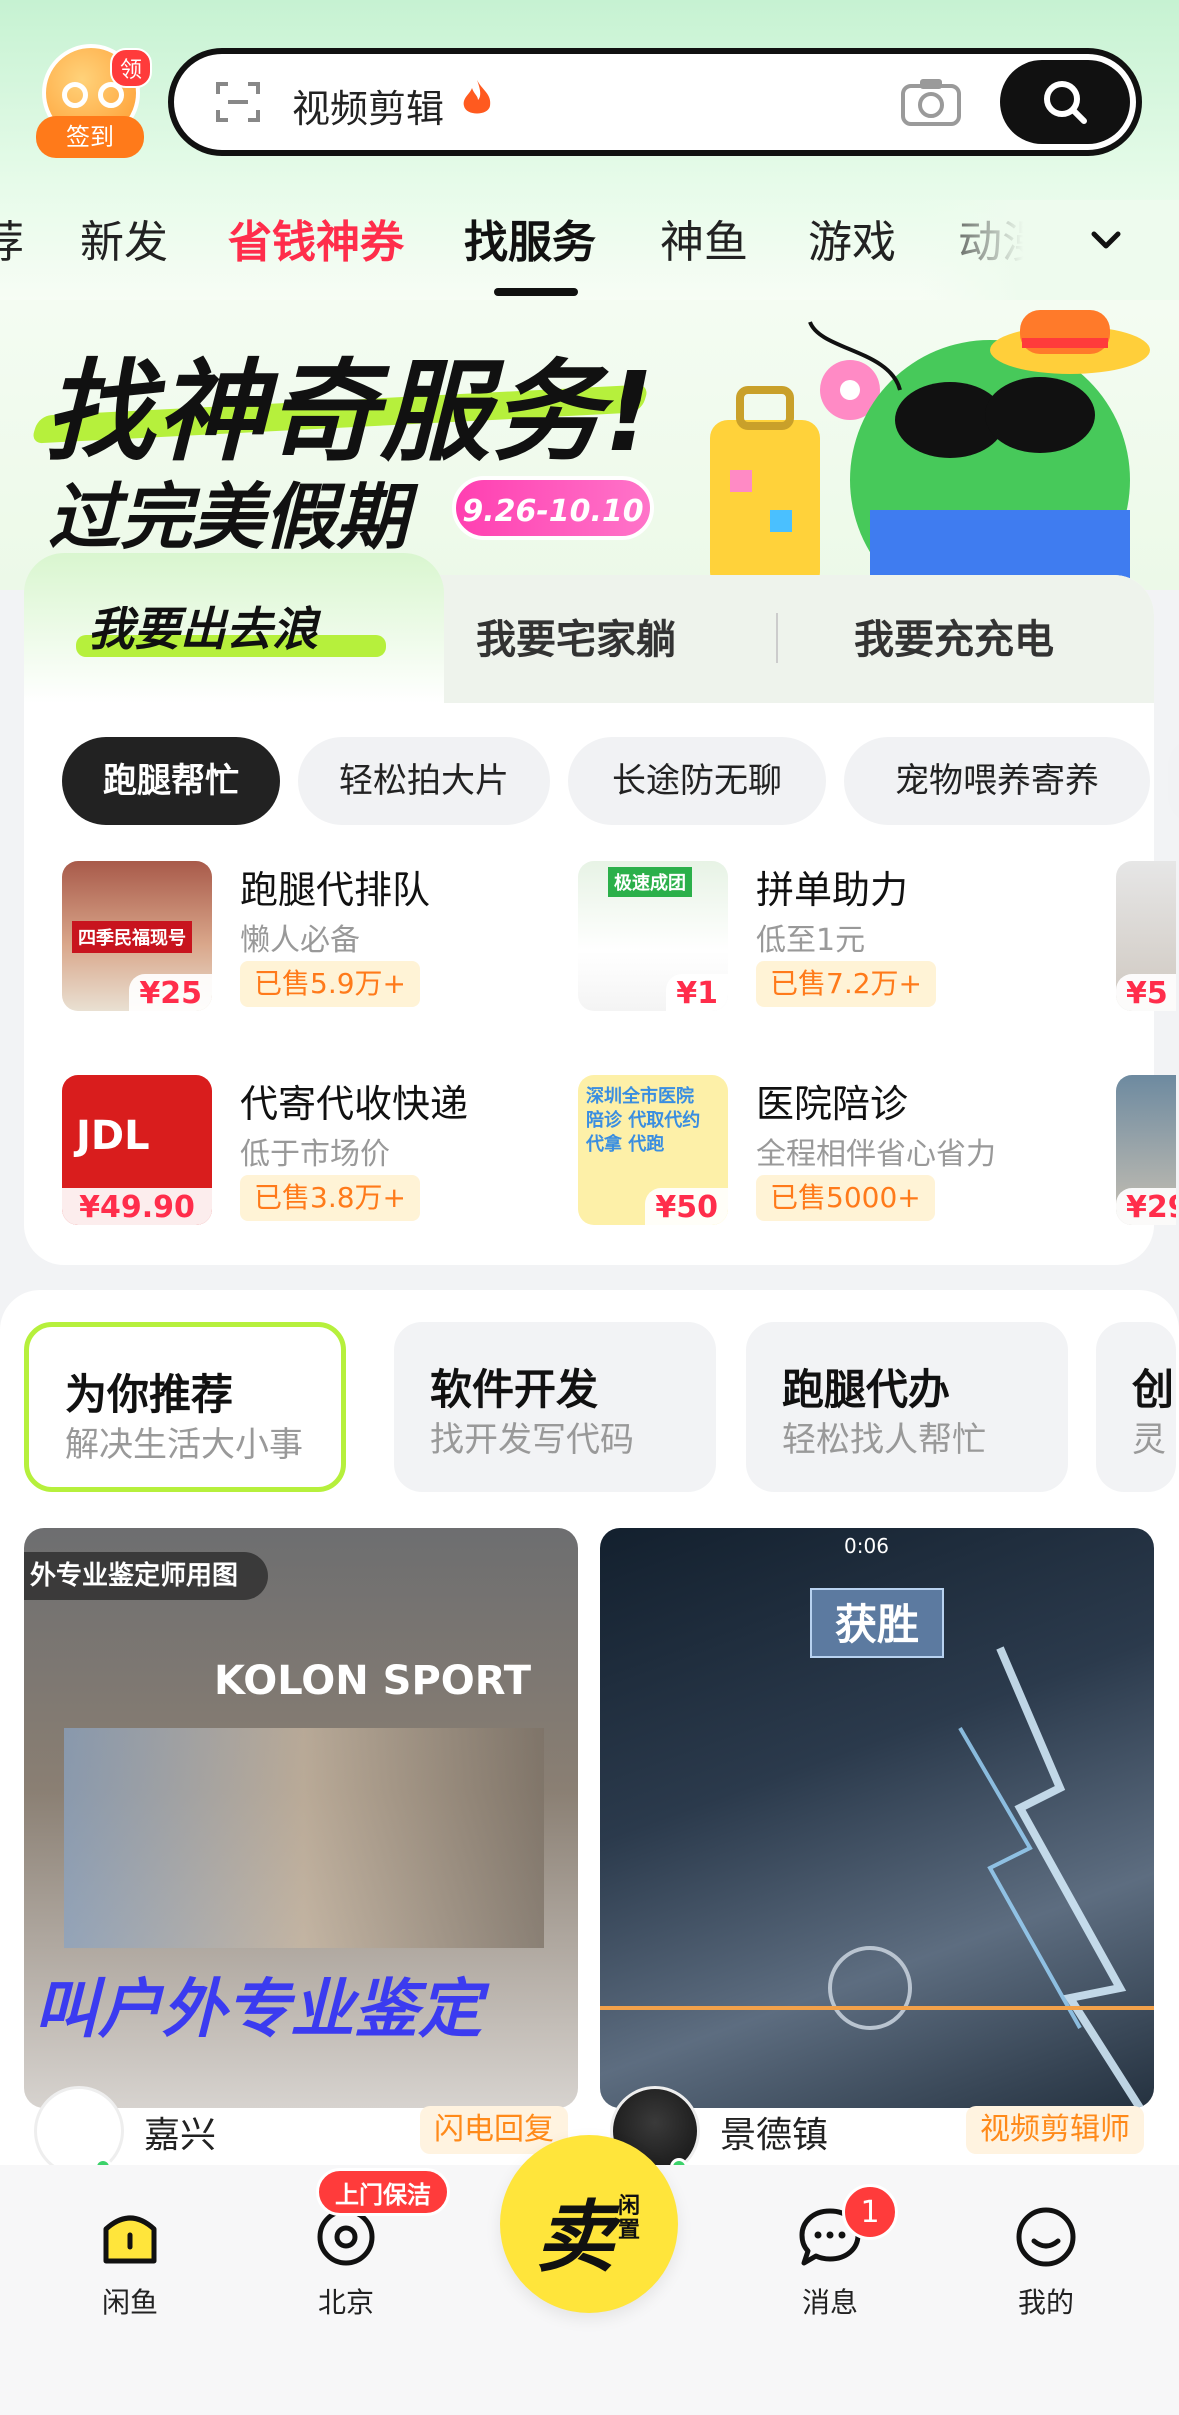 This screenshot has width=1179, height=2415. What do you see at coordinates (930, 450) in the screenshot?
I see `mascot-illustration-icon` at bounding box center [930, 450].